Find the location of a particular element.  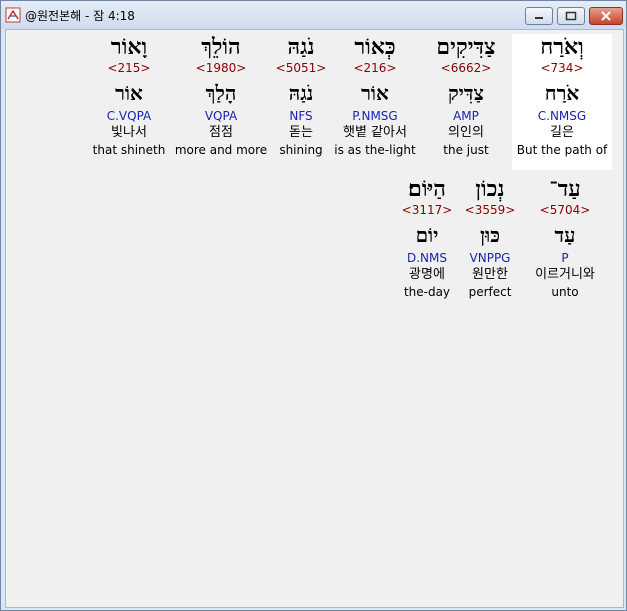

korean-gloss: 점점 is located at coordinates (221, 132).